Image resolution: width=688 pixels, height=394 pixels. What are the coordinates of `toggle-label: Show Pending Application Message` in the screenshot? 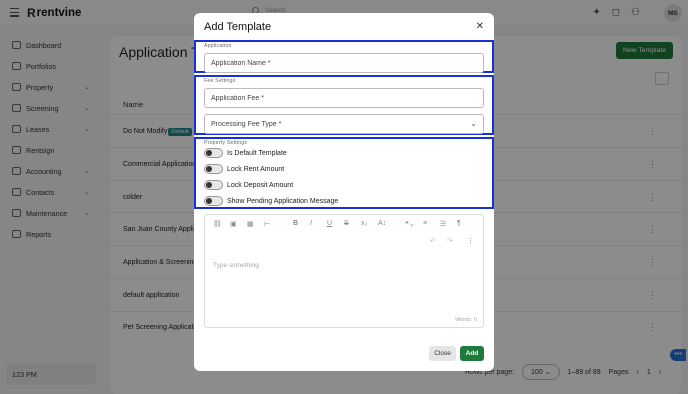 It's located at (283, 201).